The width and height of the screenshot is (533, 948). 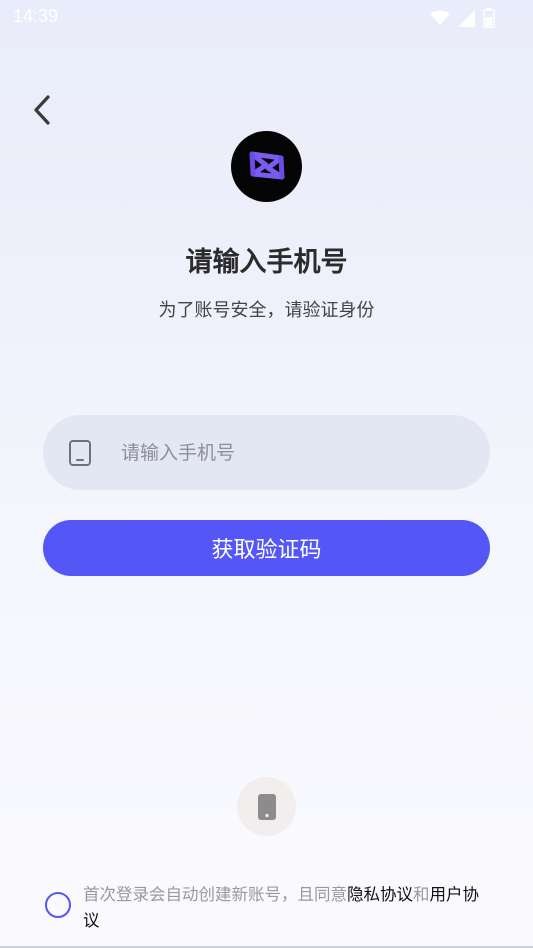 What do you see at coordinates (466, 20) in the screenshot?
I see `cellular-signal-icon` at bounding box center [466, 20].